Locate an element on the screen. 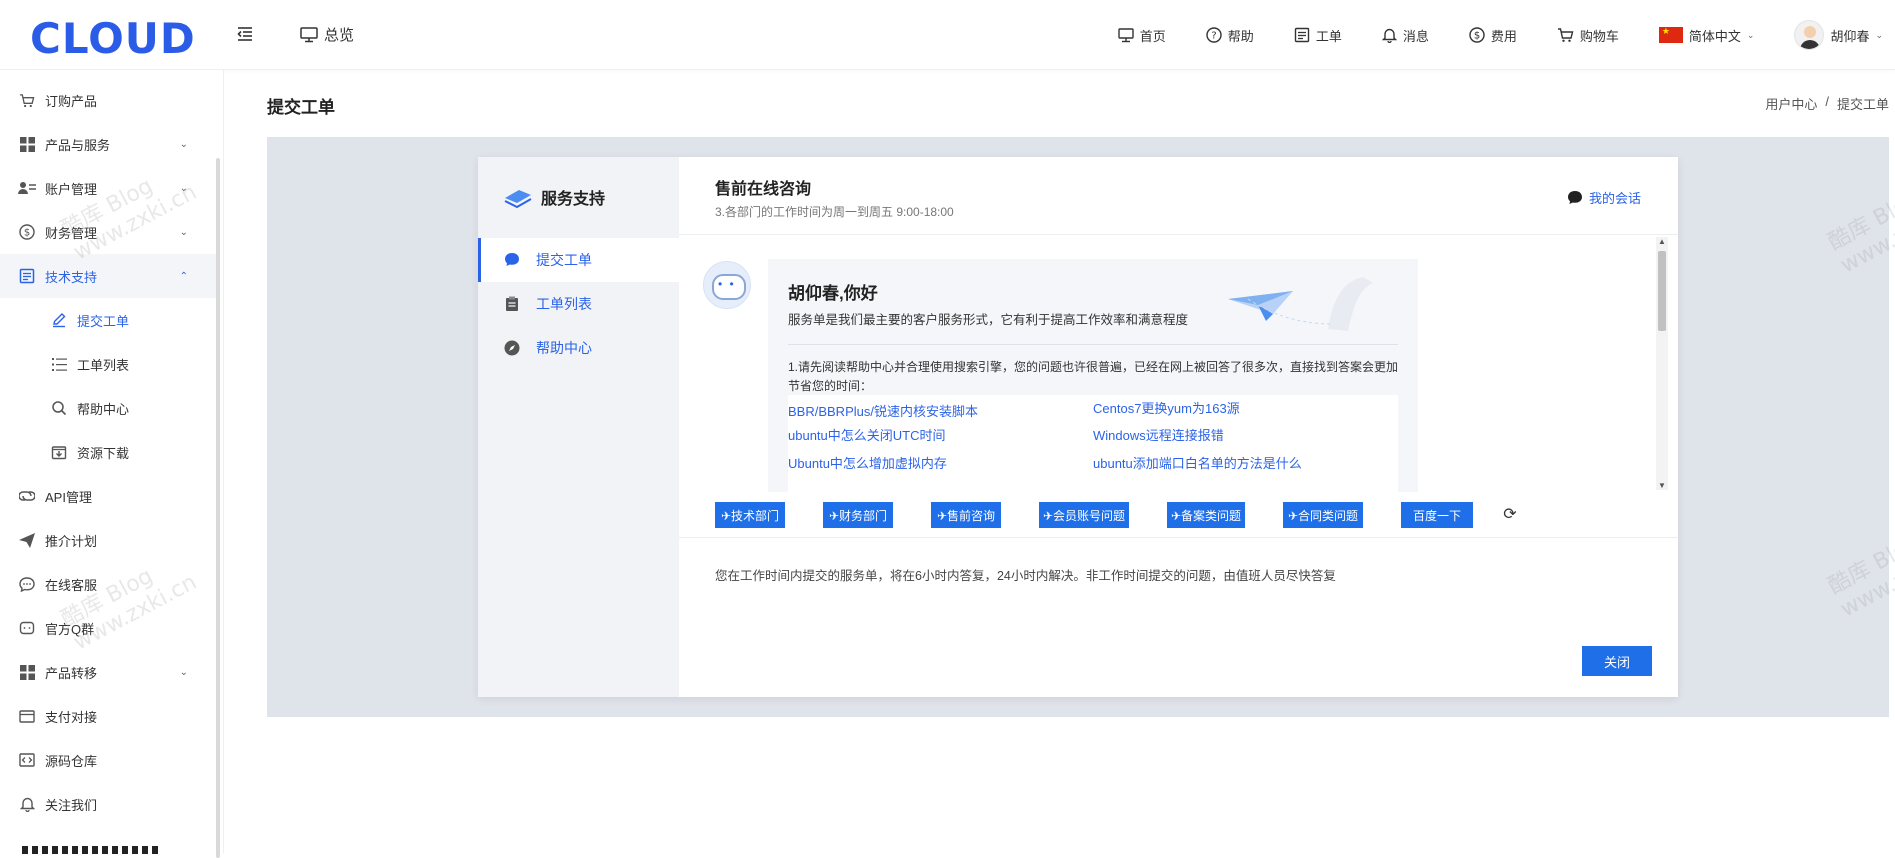 This screenshot has height=858, width=1895. dialog-nav-ticket-list: 工单列表 is located at coordinates (578, 304).